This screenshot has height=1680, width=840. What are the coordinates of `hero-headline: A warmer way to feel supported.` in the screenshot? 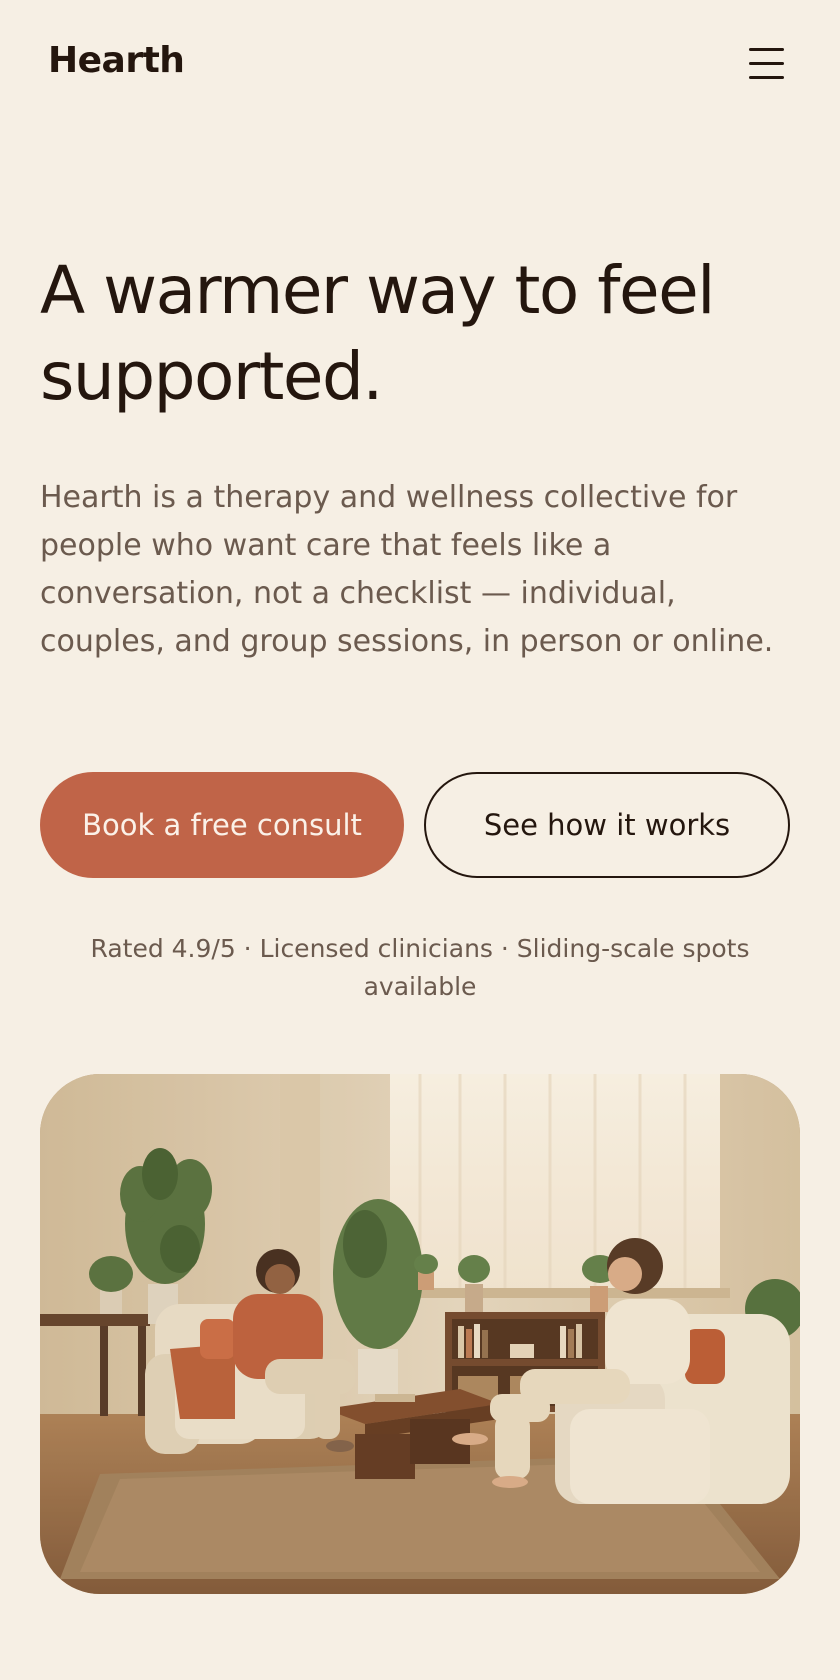 It's located at (378, 333).